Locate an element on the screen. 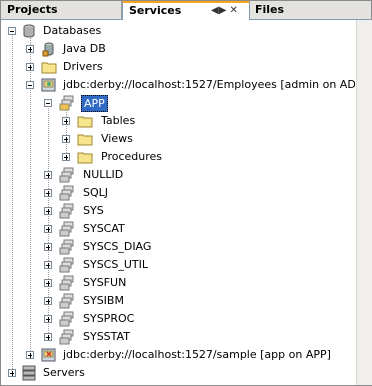  tree-label: SYSFUN is located at coordinates (105, 282).